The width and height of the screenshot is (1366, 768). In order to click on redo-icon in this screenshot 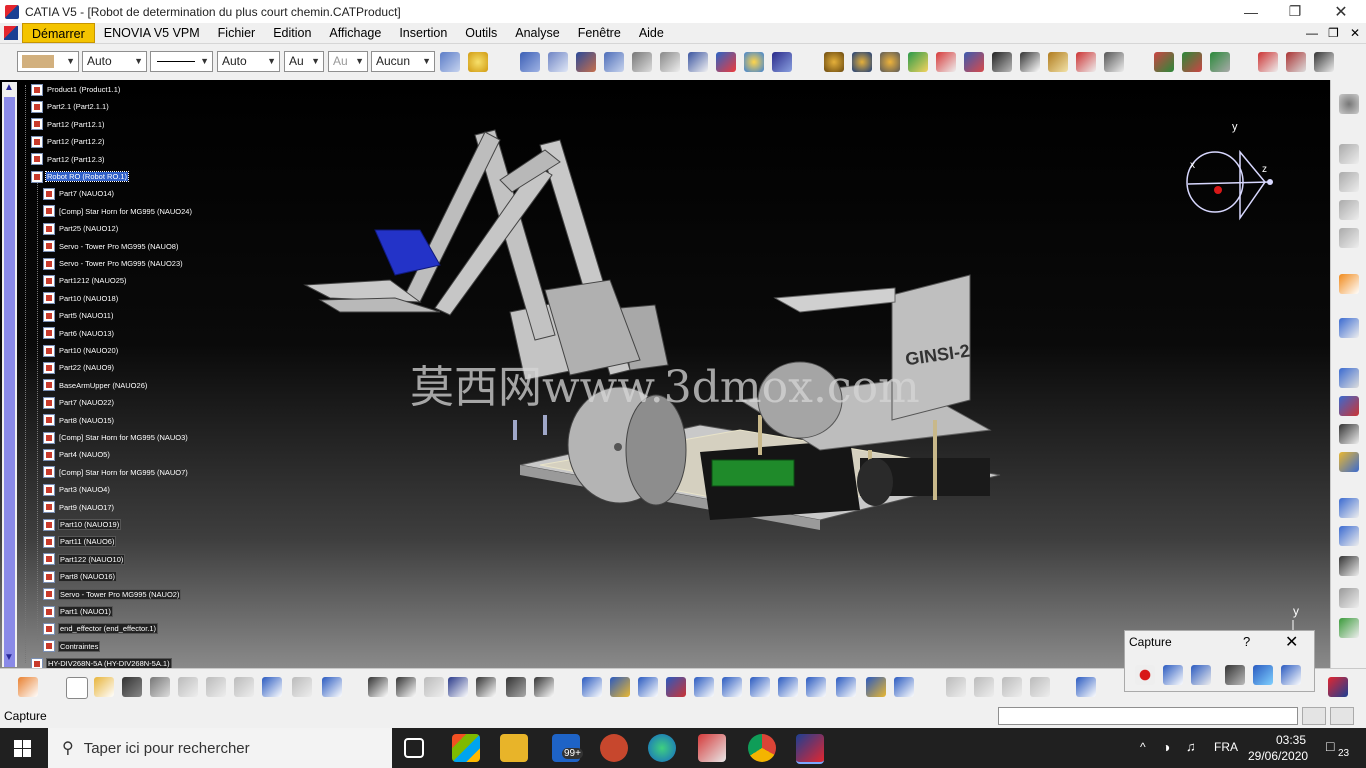, I will do `click(302, 687)`.